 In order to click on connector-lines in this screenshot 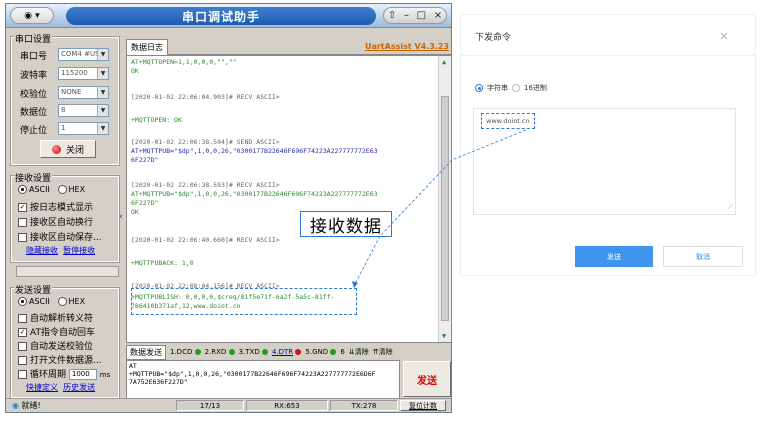, I will do `click(439, 208)`.